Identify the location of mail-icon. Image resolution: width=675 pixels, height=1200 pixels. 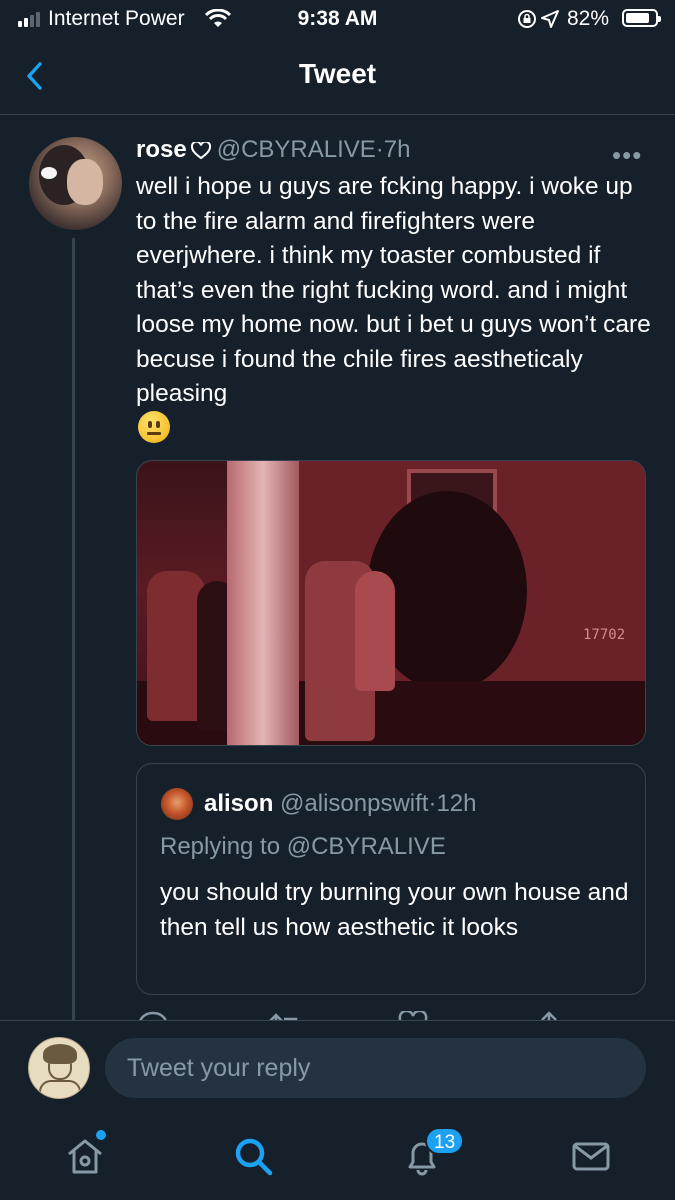
(591, 1156).